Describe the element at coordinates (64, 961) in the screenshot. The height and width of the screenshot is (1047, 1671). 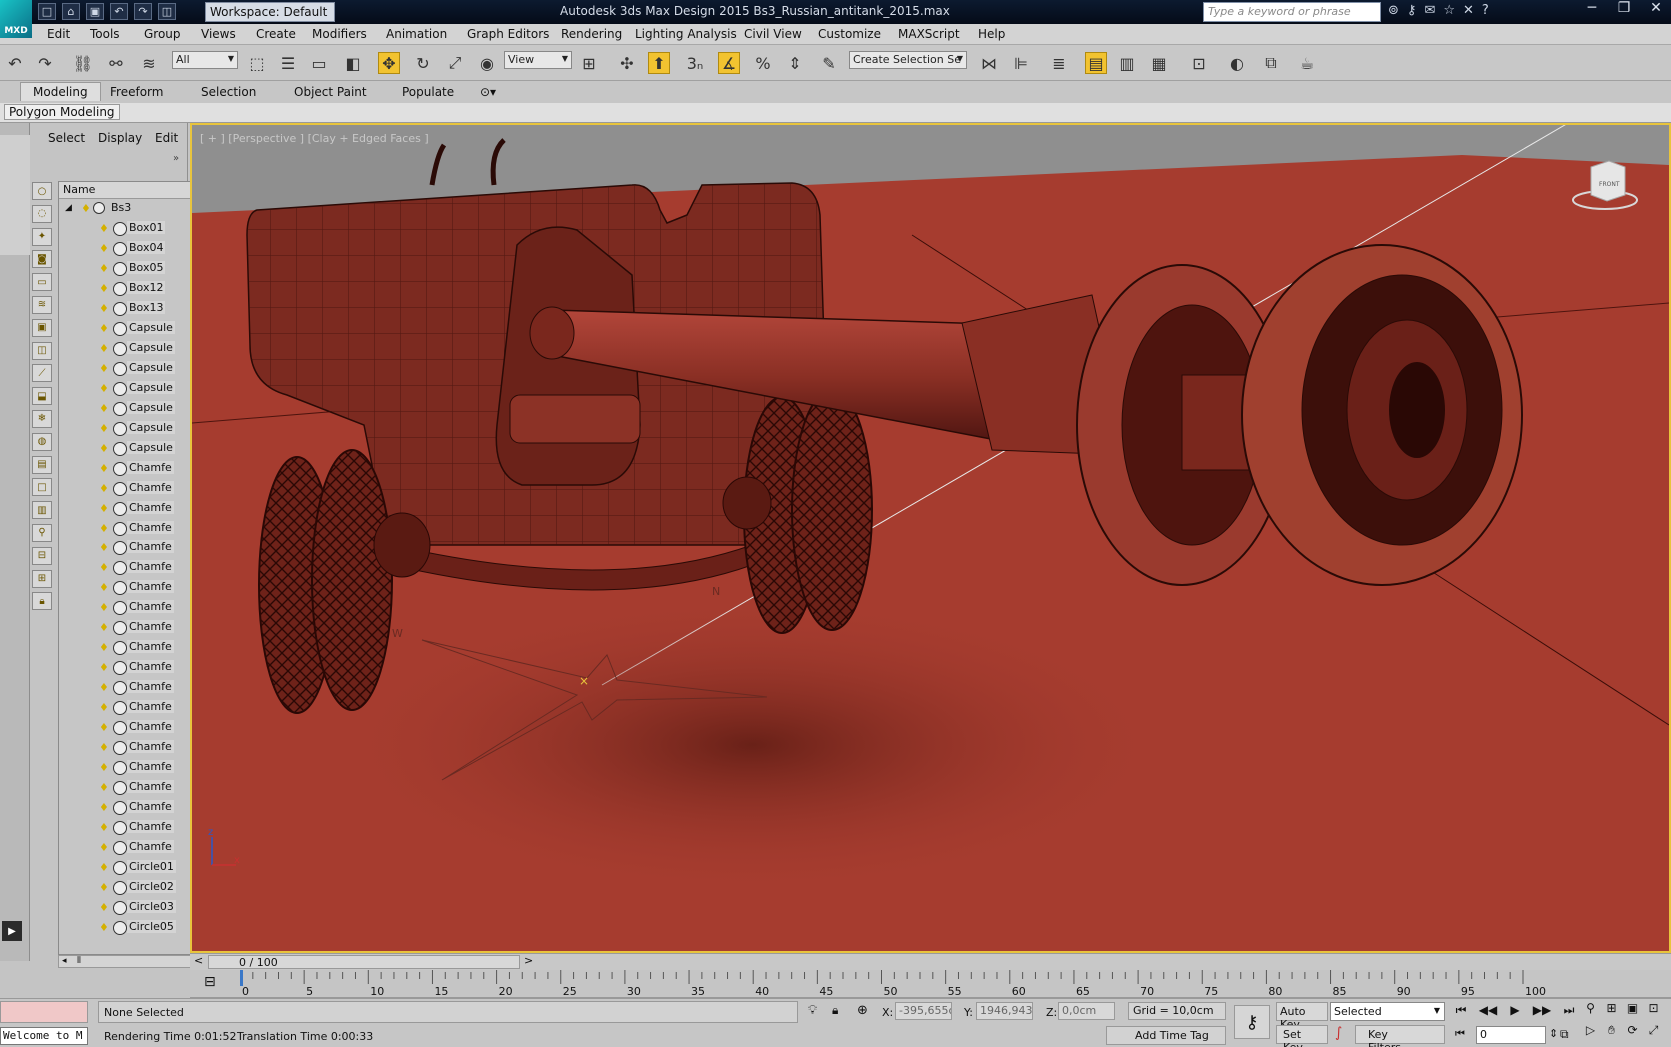
I see `scroll-left-icon: ◂` at that location.